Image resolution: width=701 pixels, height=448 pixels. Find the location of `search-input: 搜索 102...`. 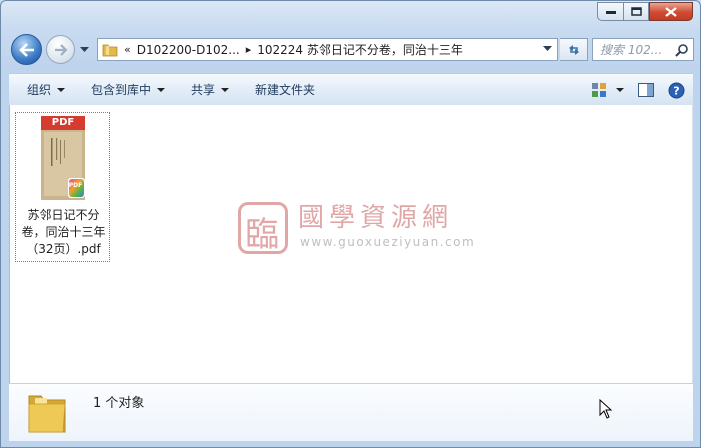

search-input: 搜索 102... is located at coordinates (636, 49).